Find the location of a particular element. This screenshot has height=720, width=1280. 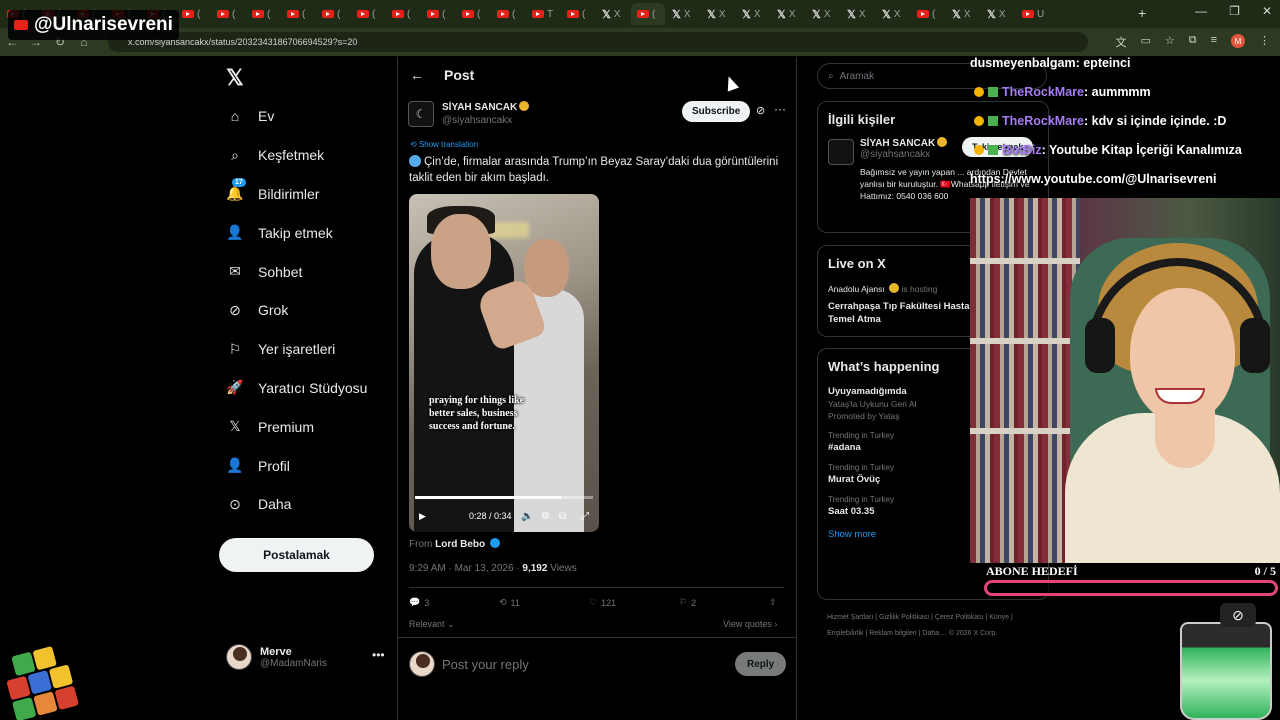

reply-input: Post your reply is located at coordinates (485, 664).